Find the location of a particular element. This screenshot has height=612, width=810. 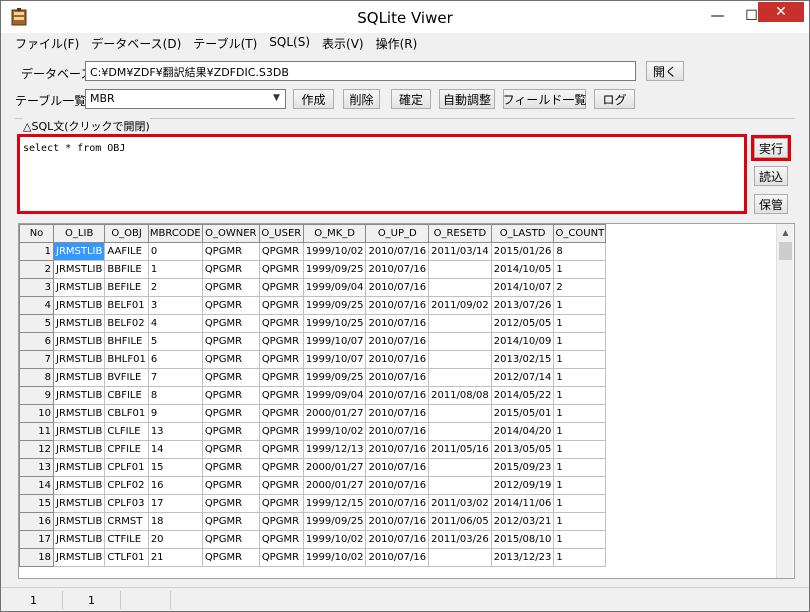

field-list-button: フィールド一覧 is located at coordinates (544, 99).